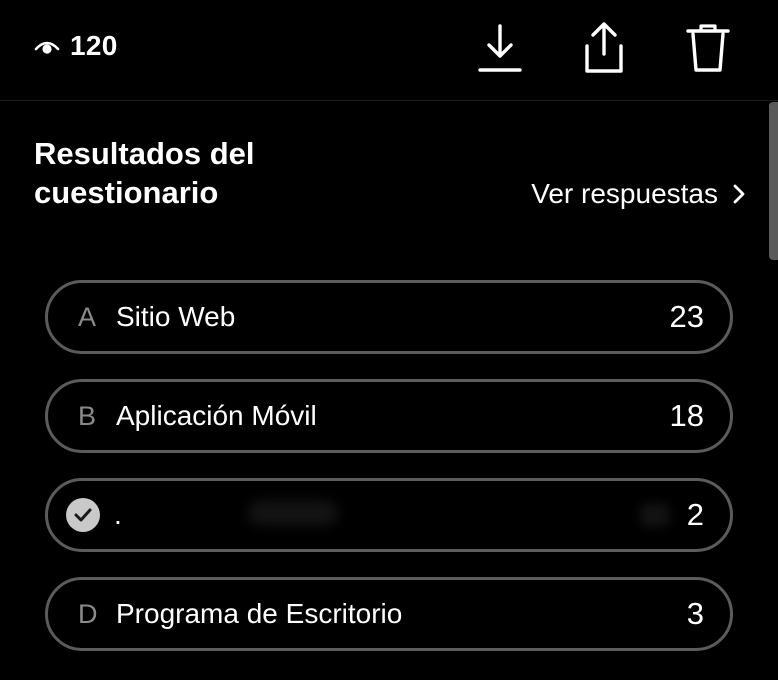 The width and height of the screenshot is (778, 680). I want to click on view-count: 120, so click(76, 46).